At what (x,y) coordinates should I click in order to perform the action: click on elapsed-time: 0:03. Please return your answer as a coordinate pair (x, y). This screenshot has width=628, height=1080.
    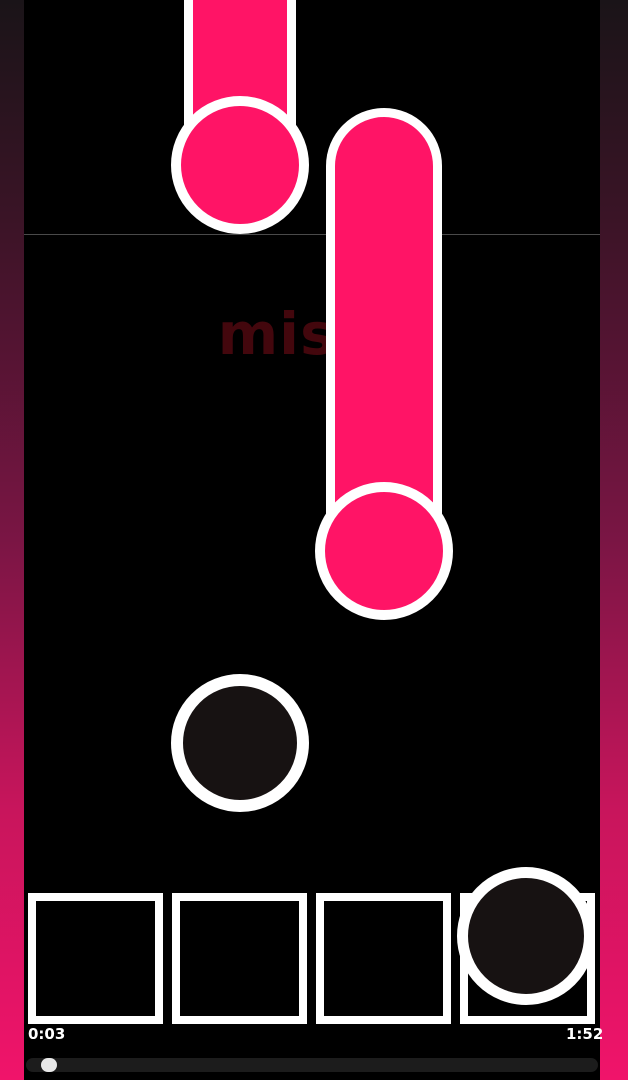
    Looking at the image, I should click on (47, 1034).